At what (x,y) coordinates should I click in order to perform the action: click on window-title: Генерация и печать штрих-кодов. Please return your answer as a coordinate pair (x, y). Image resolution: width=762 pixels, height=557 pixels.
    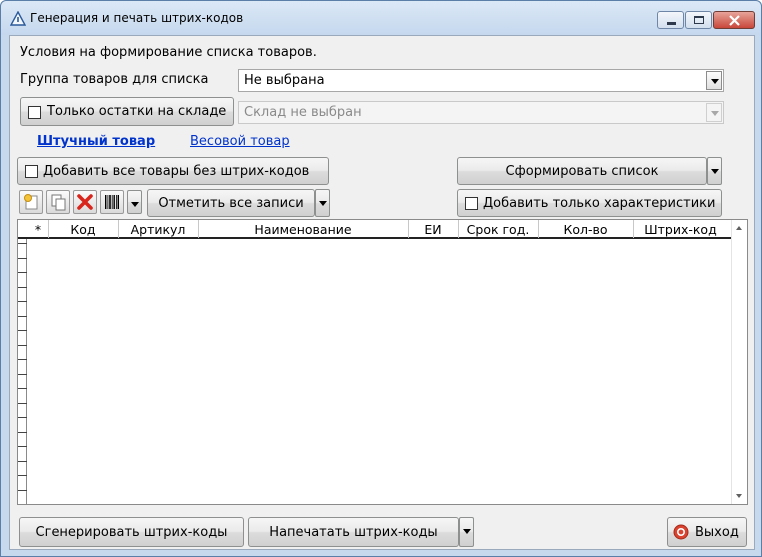
    Looking at the image, I should click on (137, 18).